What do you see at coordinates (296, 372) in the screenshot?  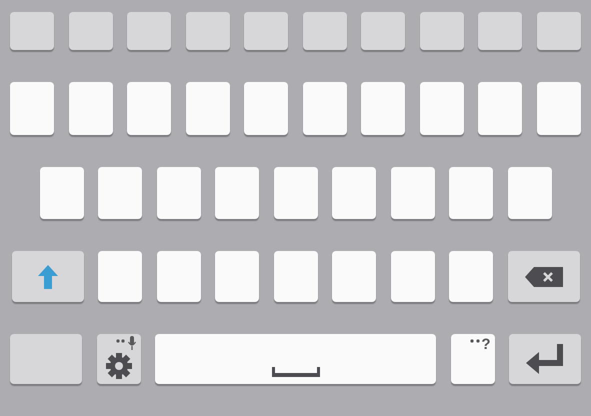 I see `space-icon` at bounding box center [296, 372].